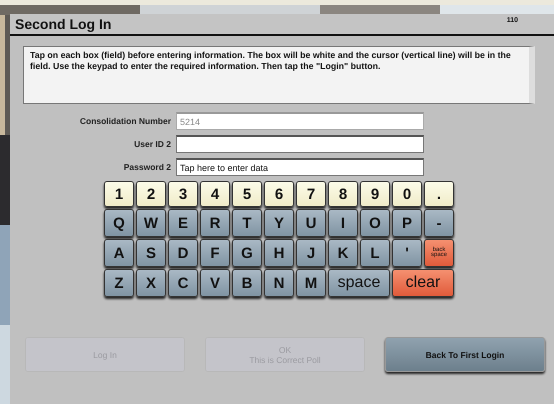 The image size is (554, 404). I want to click on action-button: Back To First Login, so click(465, 354).